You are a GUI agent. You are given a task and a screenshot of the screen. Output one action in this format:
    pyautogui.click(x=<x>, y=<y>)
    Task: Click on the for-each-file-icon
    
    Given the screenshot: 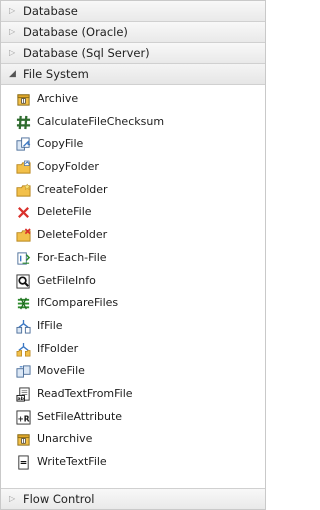 What is the action you would take?
    pyautogui.click(x=24, y=258)
    